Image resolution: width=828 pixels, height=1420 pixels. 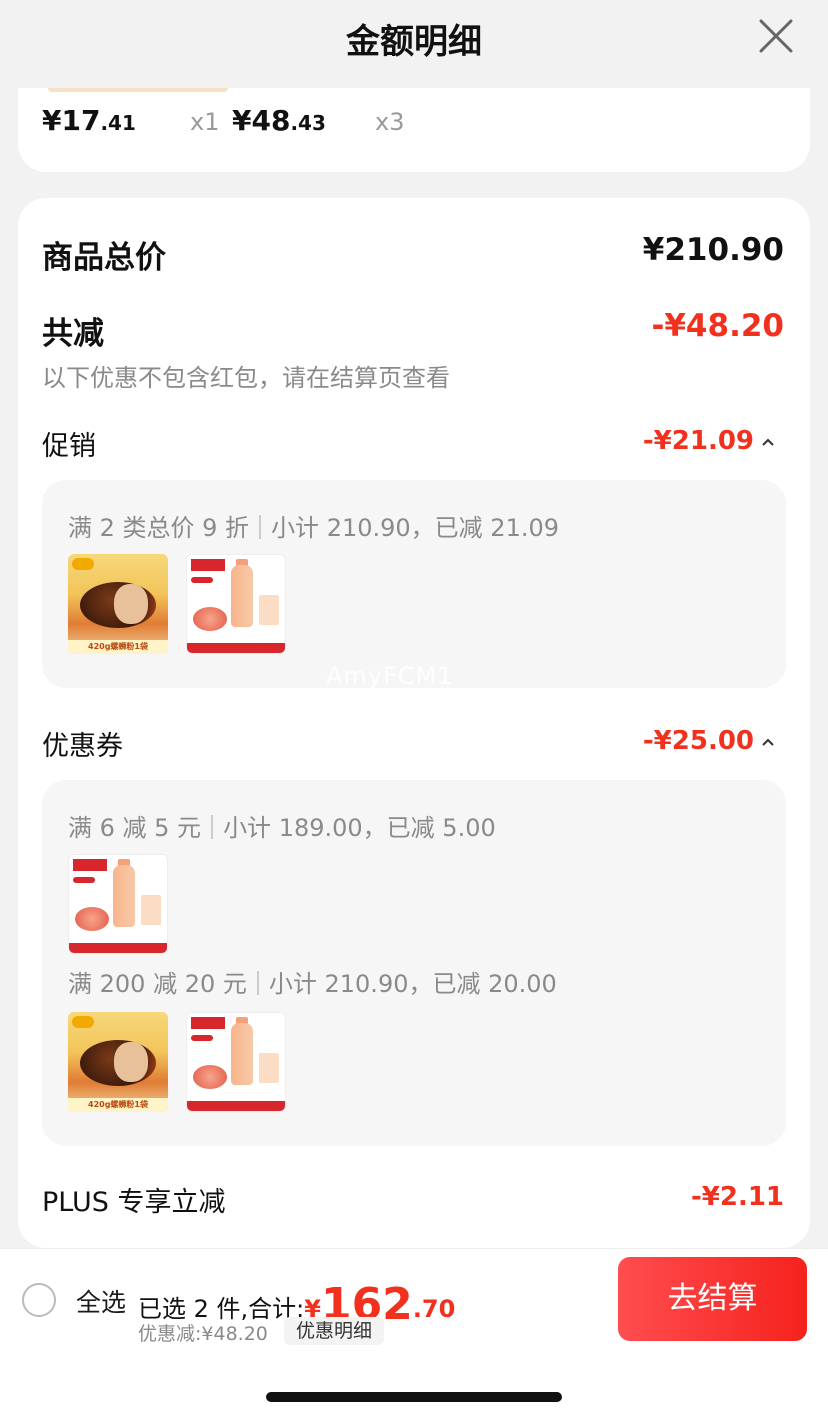 I want to click on watermark: AmyFCM1, so click(x=390, y=676).